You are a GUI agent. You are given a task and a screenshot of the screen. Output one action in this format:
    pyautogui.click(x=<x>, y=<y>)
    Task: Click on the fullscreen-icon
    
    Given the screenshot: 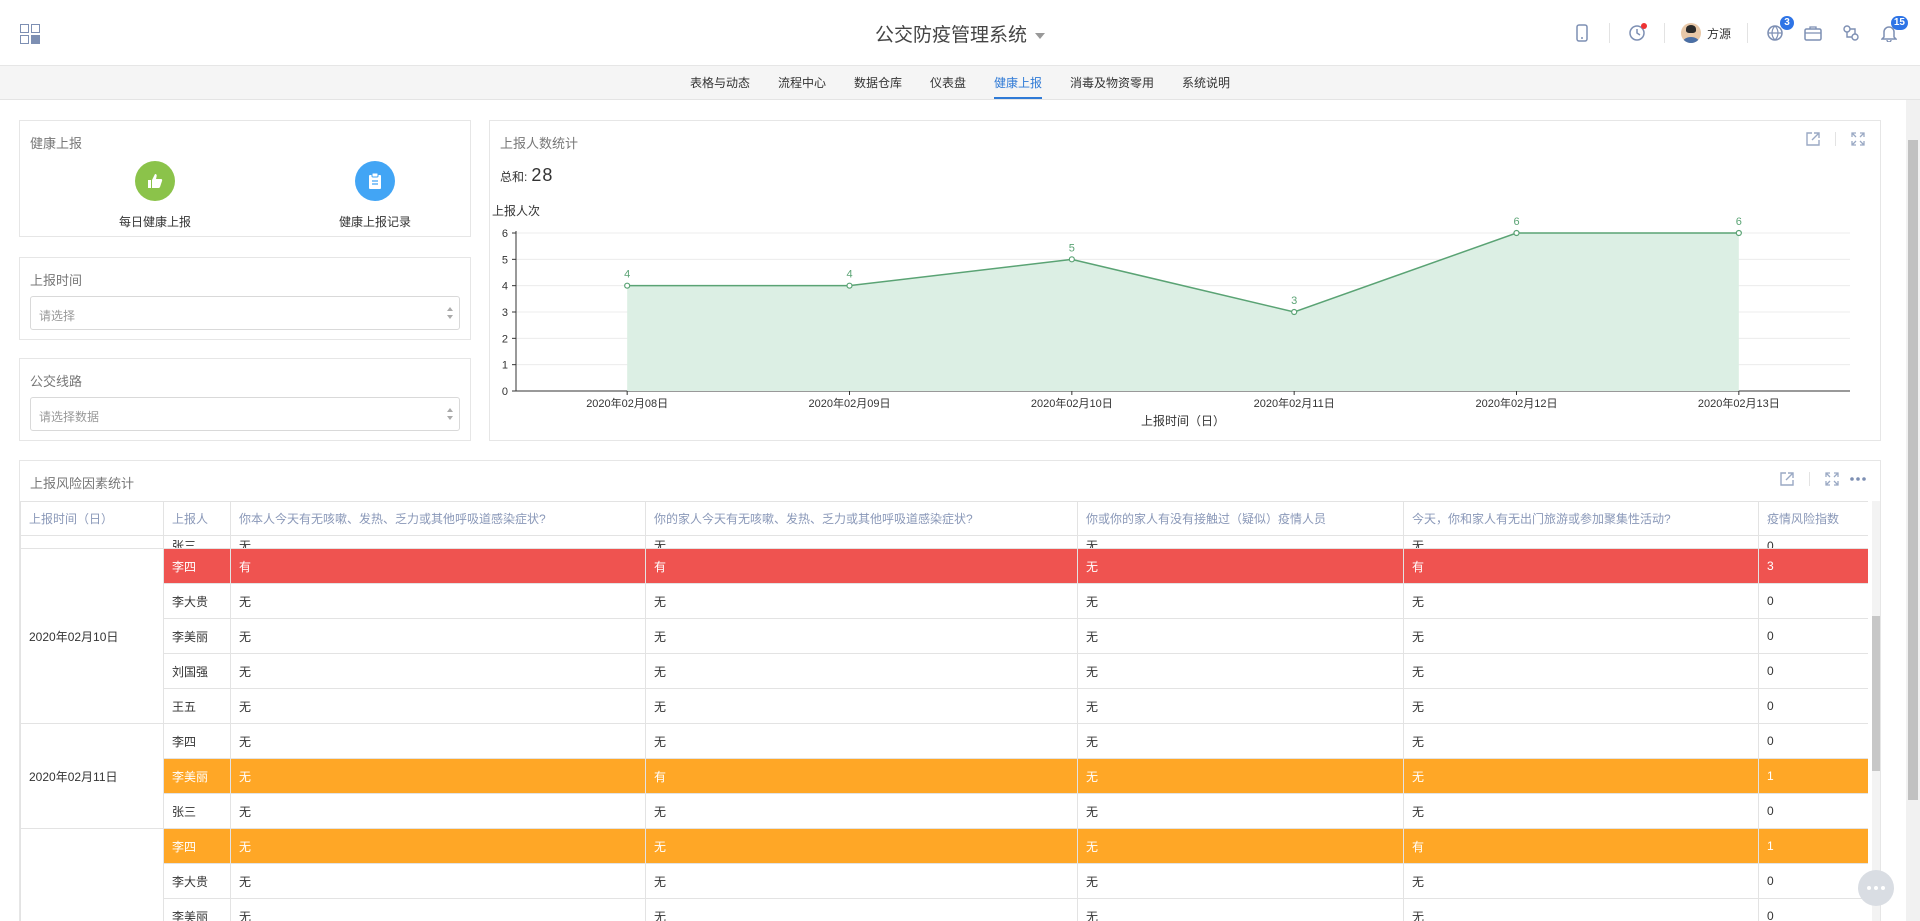 What is the action you would take?
    pyautogui.click(x=1832, y=479)
    